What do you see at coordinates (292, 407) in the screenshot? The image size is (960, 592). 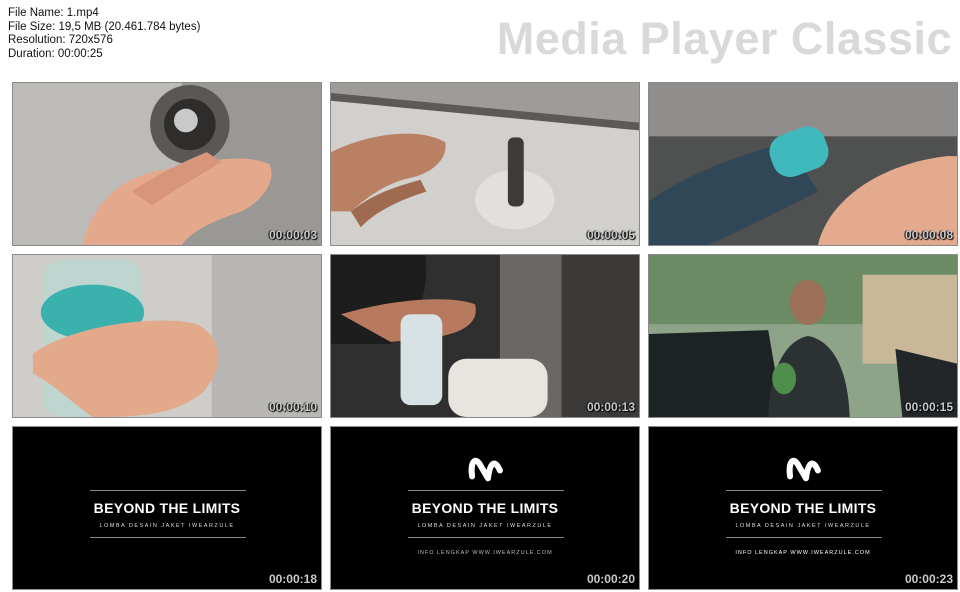 I see `timestamp: 00:00:10` at bounding box center [292, 407].